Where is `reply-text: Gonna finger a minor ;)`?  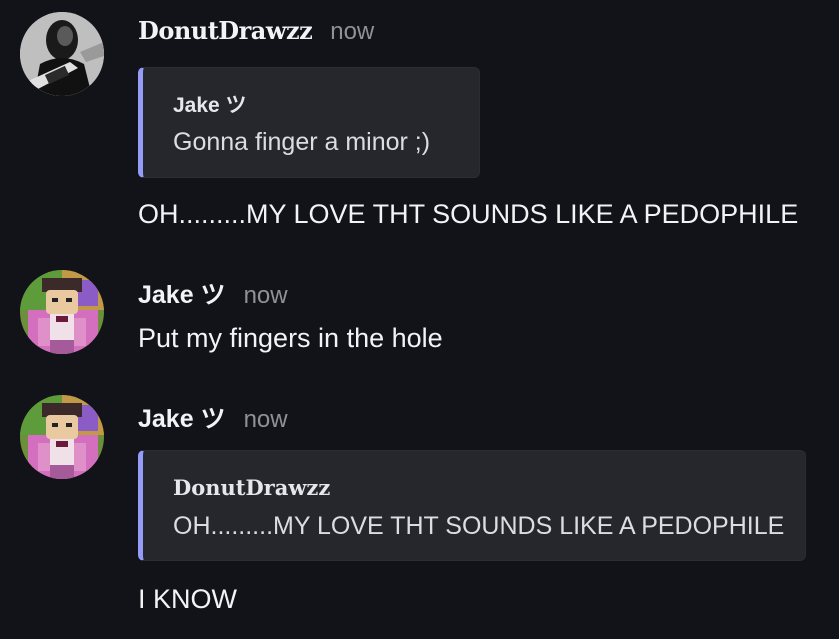
reply-text: Gonna finger a minor ;) is located at coordinates (302, 142).